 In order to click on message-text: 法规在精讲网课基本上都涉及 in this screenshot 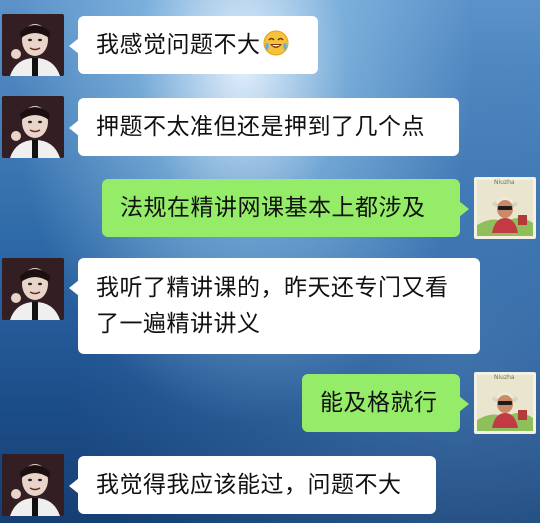, I will do `click(273, 208)`.